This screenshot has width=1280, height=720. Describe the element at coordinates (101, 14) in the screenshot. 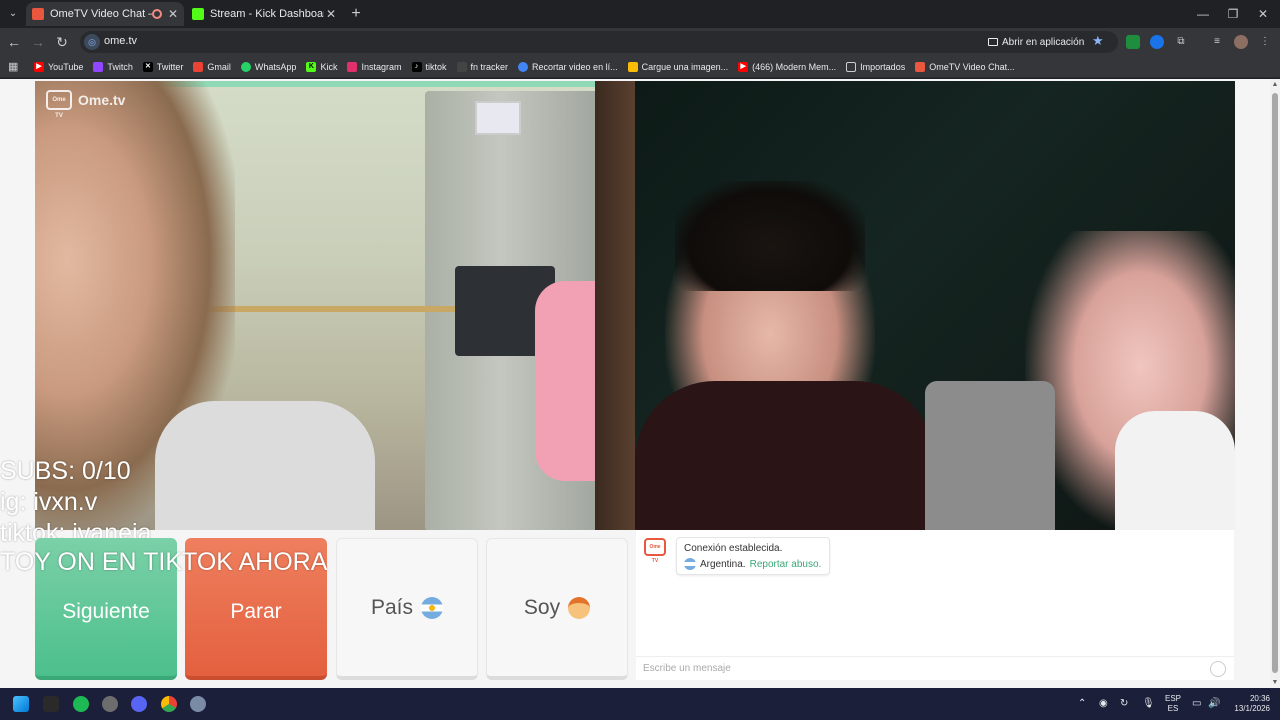

I see `tab-title: OmeTV Video Chat — Ome` at that location.